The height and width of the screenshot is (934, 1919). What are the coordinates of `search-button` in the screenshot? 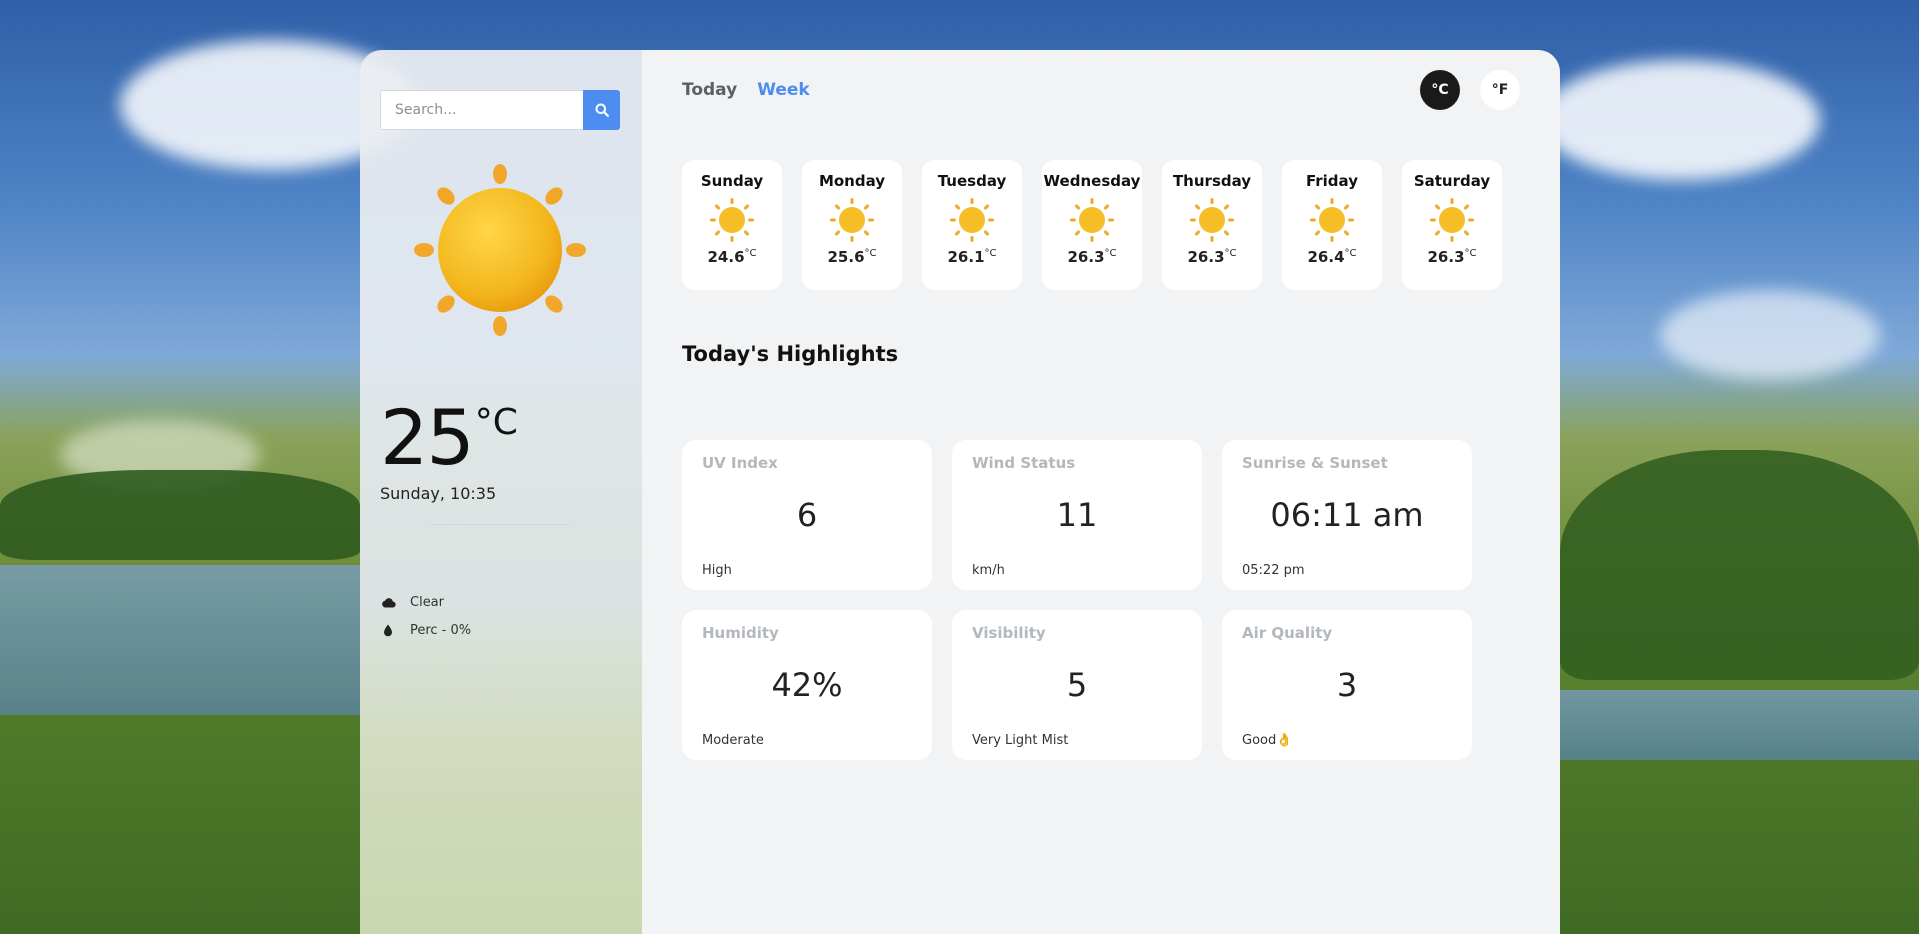 It's located at (601, 110).